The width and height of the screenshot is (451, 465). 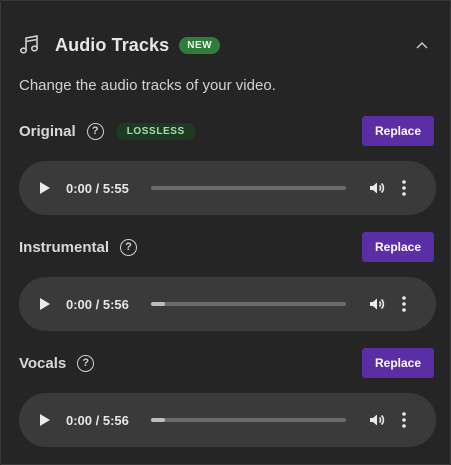 I want to click on new-badge: NEW, so click(x=200, y=45).